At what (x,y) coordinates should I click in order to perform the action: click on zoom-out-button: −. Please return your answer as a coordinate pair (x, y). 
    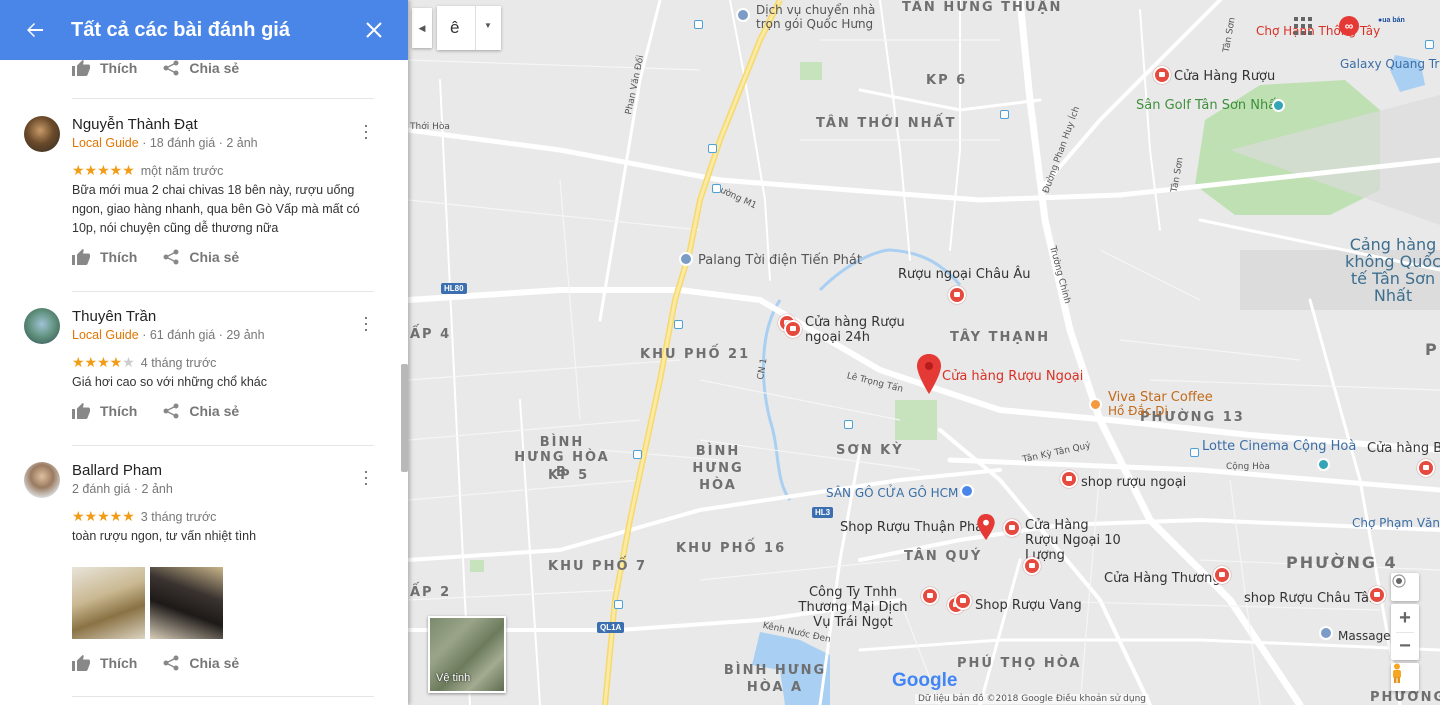
    Looking at the image, I should click on (1405, 646).